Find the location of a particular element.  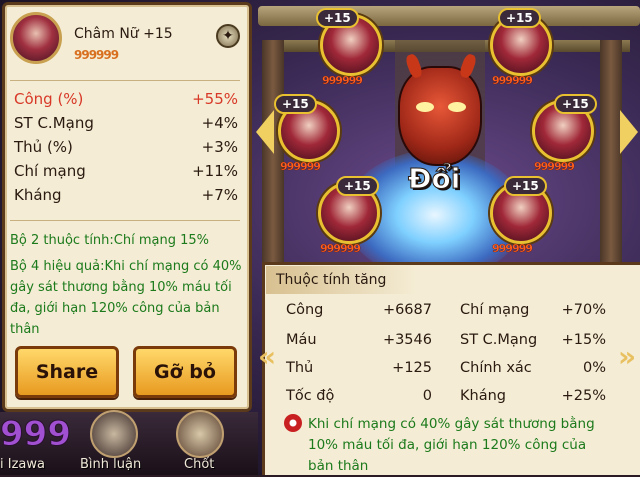

attr-label: Máu is located at coordinates (301, 340).